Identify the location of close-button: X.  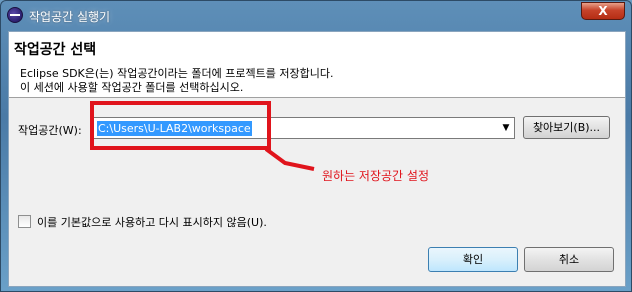
(603, 11).